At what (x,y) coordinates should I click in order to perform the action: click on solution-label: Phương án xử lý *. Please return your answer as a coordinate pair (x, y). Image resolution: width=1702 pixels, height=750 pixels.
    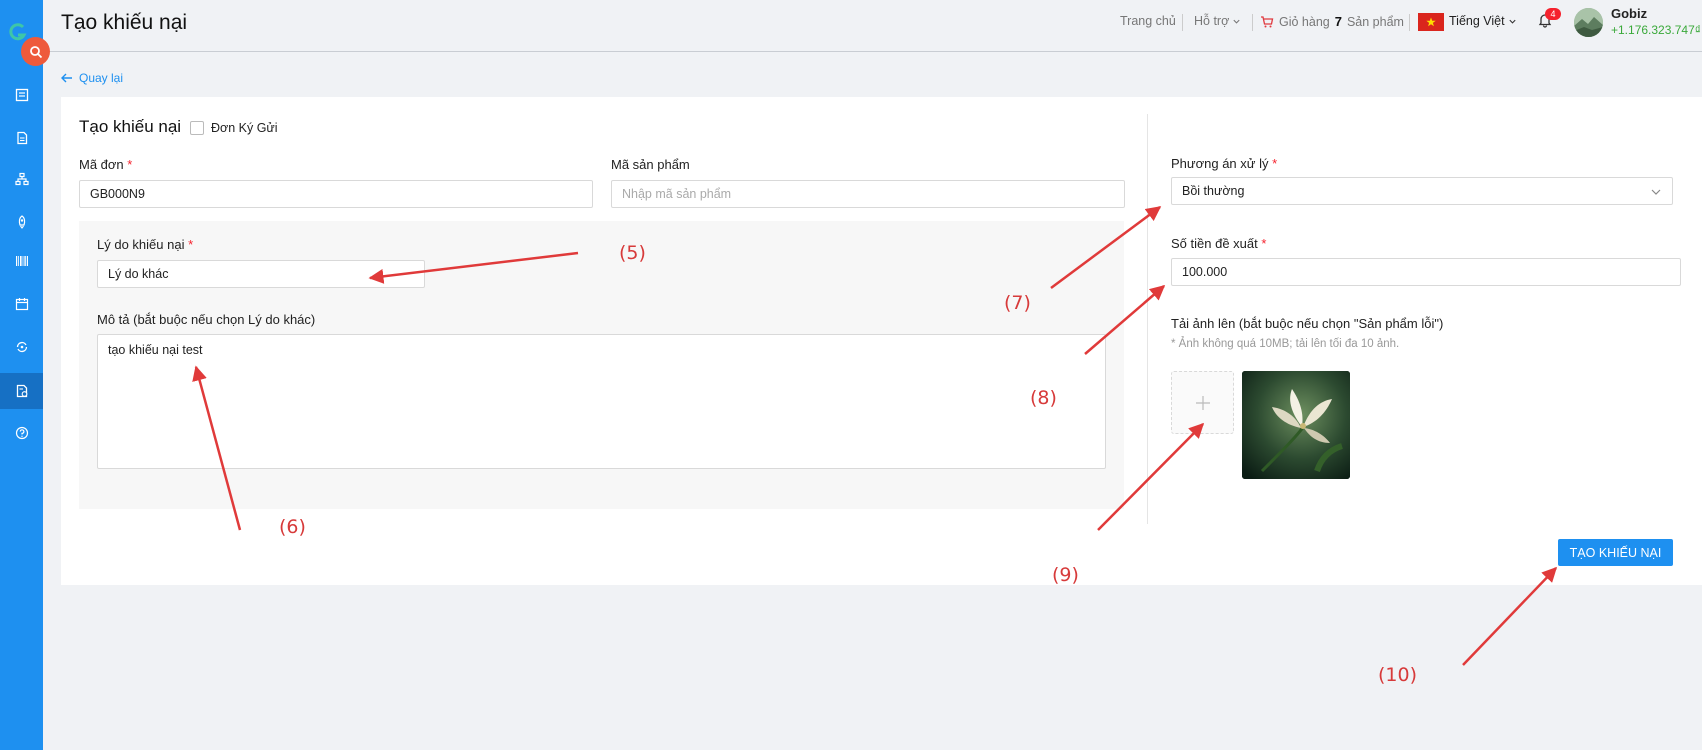
    Looking at the image, I should click on (1224, 163).